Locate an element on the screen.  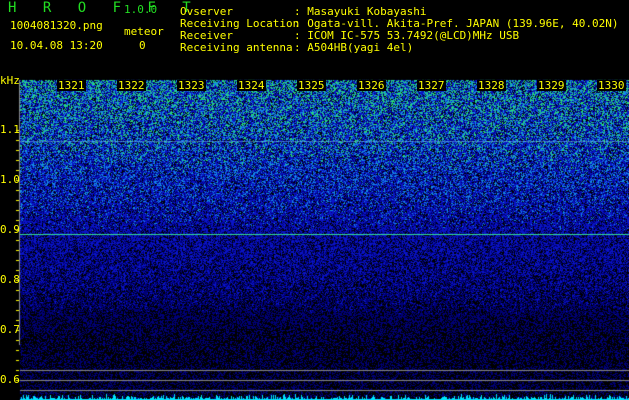
x-tick-label: 1327 is located at coordinates (431, 85).